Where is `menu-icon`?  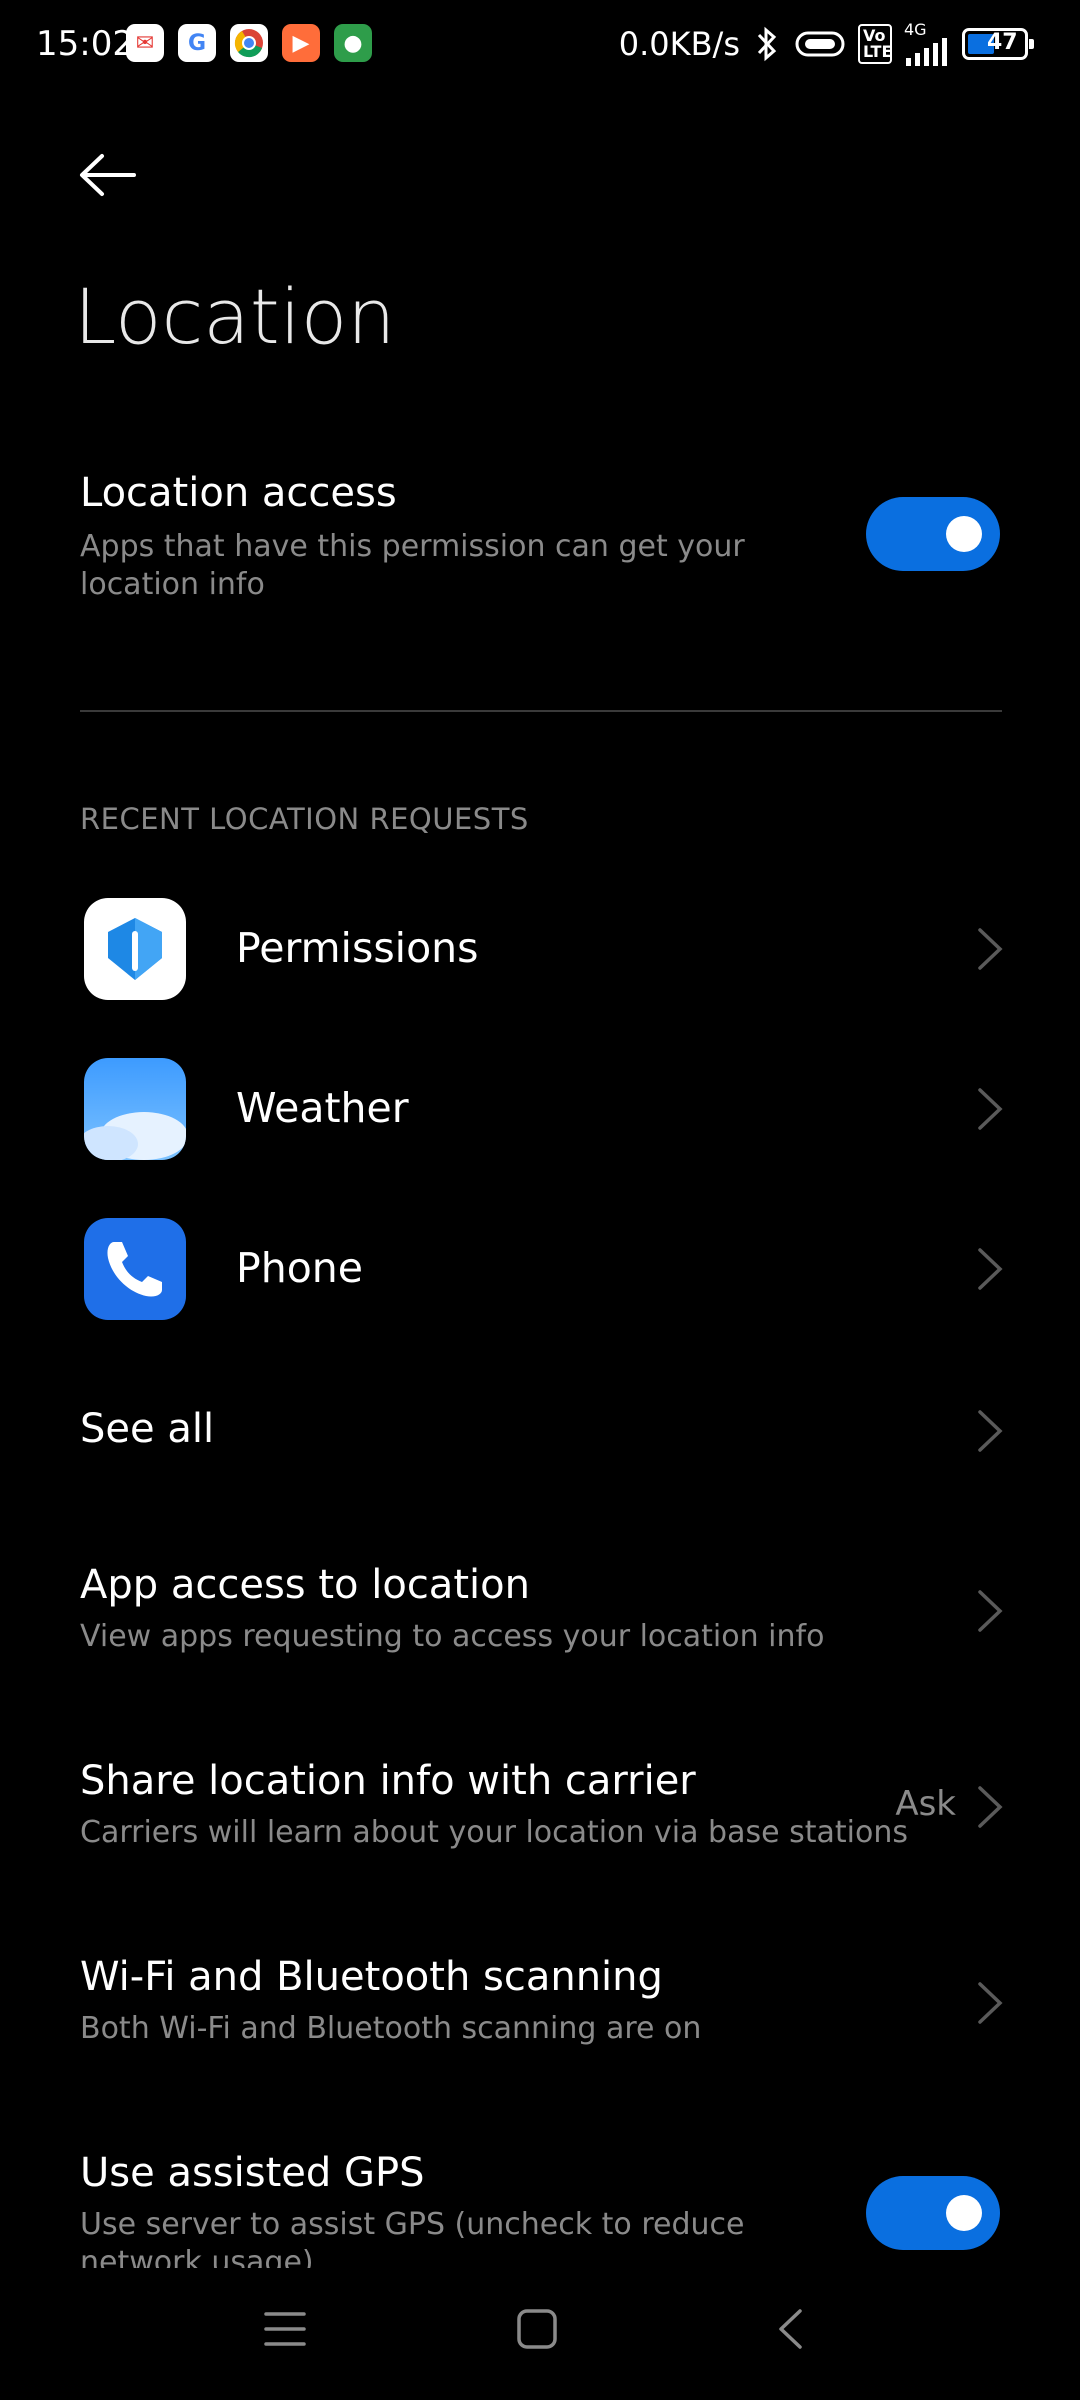 menu-icon is located at coordinates (285, 2329).